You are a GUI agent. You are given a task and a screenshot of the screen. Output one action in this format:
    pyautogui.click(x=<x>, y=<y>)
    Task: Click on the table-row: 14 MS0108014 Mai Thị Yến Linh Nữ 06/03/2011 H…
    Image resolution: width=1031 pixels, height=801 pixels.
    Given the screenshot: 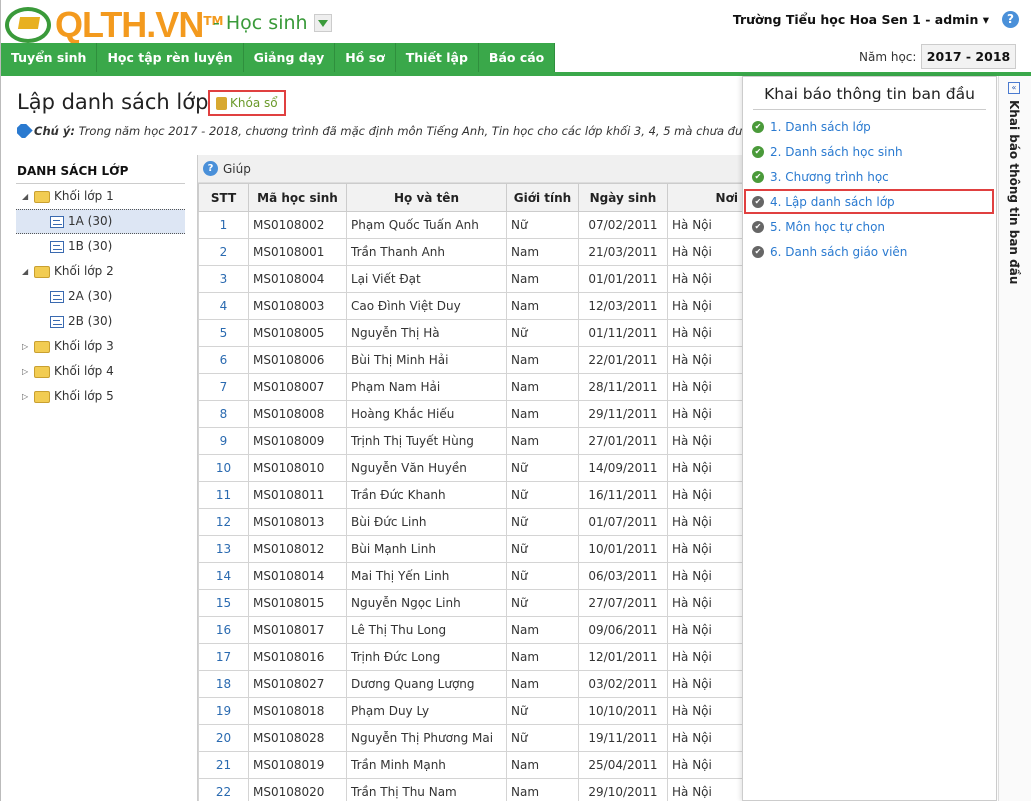 What is the action you would take?
    pyautogui.click(x=470, y=576)
    